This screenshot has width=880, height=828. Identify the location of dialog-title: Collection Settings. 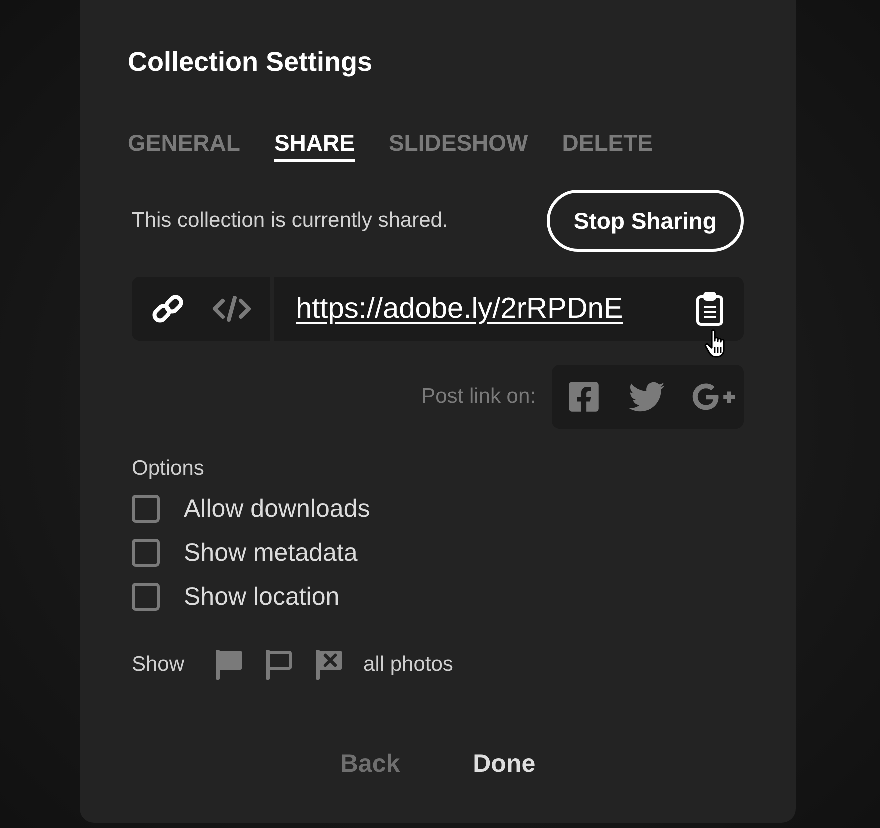
(250, 62).